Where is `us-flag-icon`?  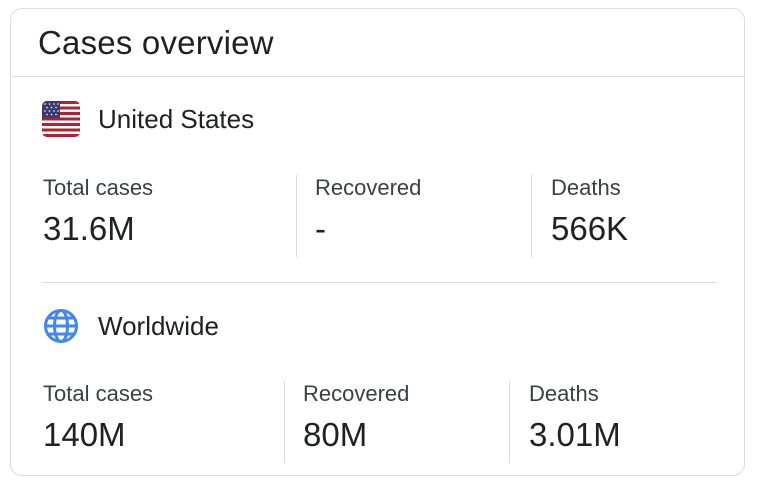 us-flag-icon is located at coordinates (70, 119).